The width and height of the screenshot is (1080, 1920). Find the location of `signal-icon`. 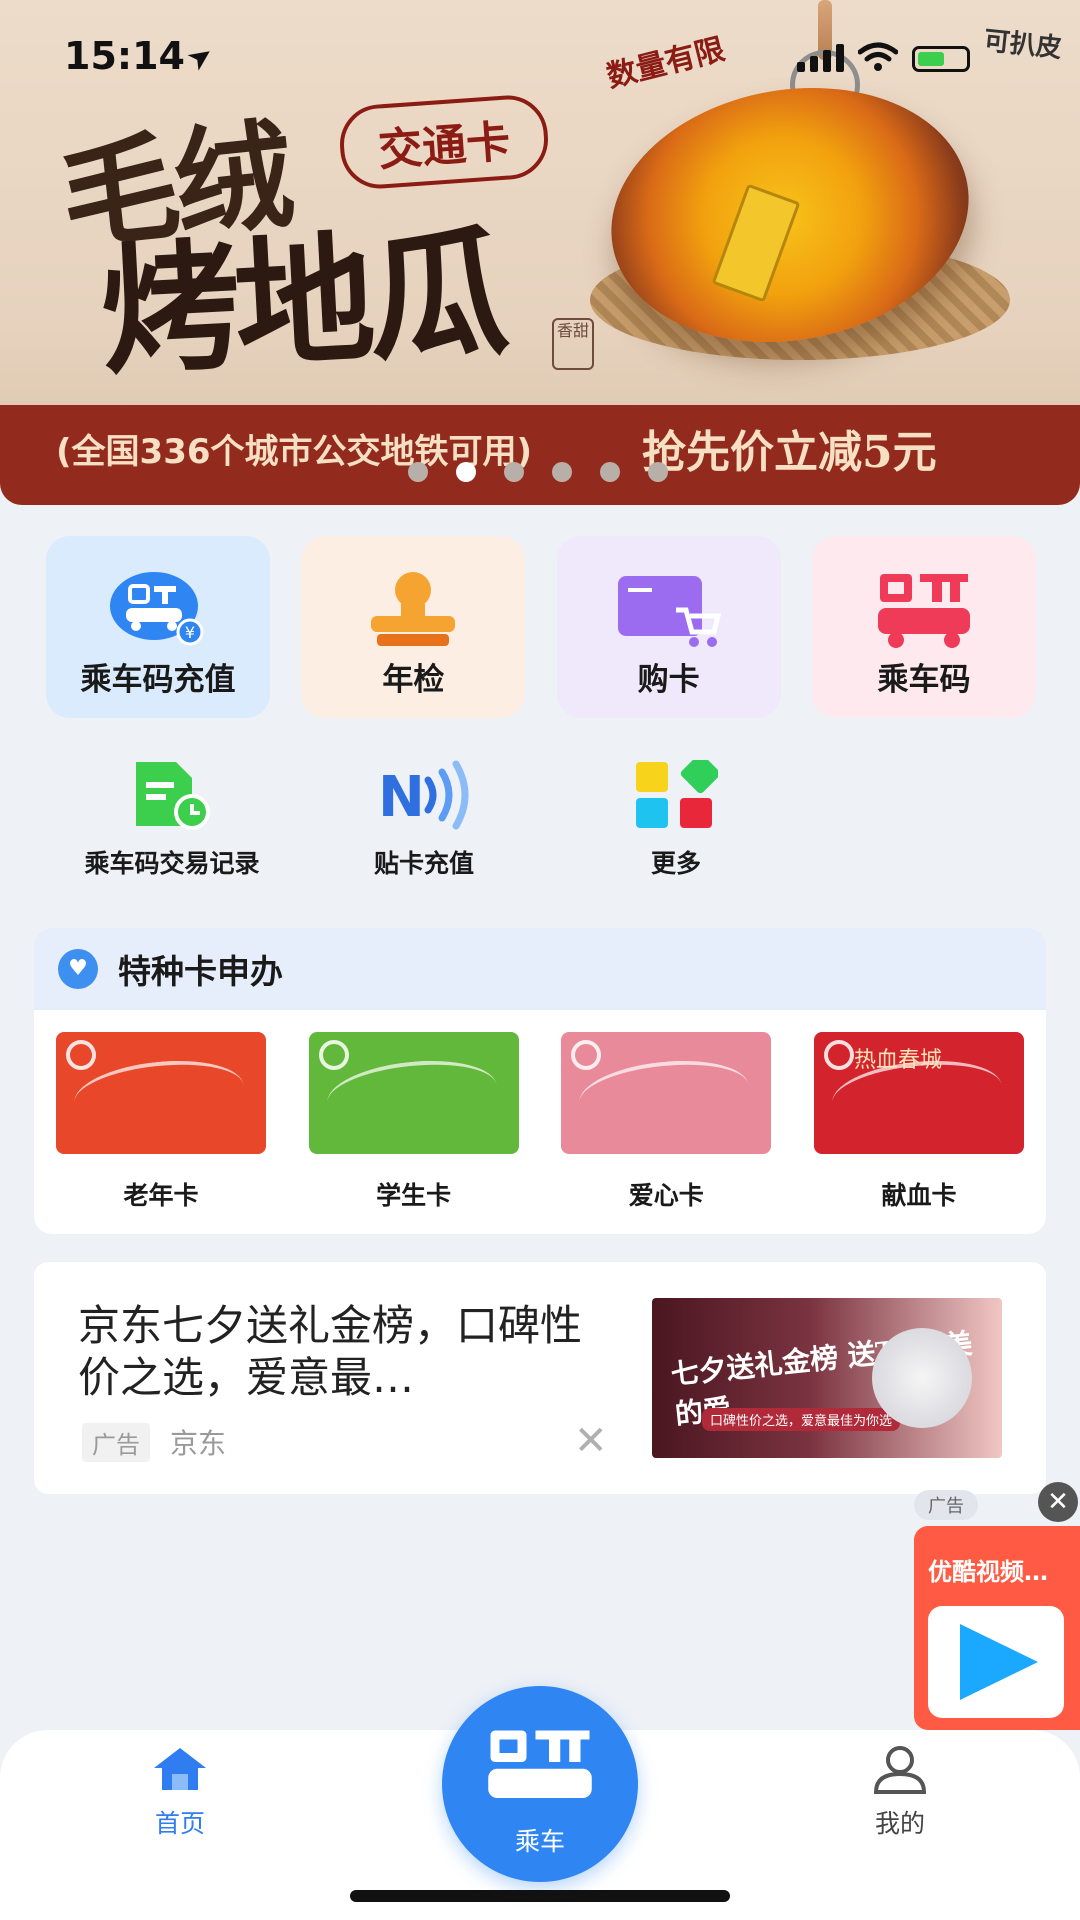

signal-icon is located at coordinates (820, 58).